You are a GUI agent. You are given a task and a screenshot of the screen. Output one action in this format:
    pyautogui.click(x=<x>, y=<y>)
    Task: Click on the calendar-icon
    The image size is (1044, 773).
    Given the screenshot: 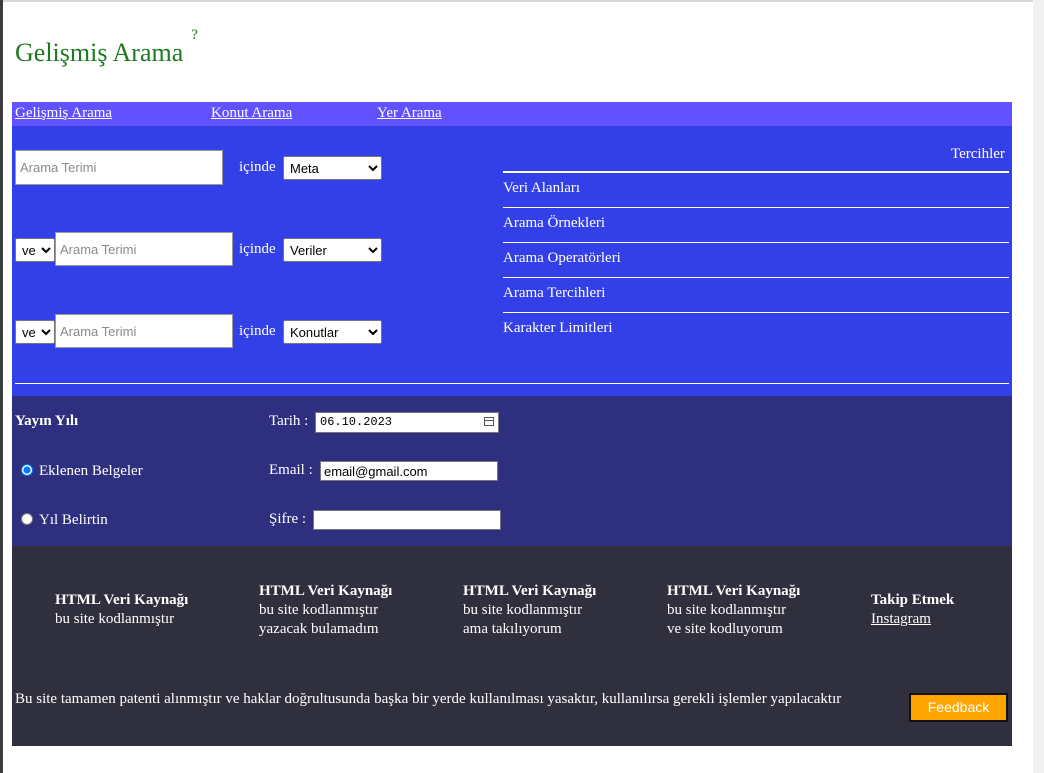 What is the action you would take?
    pyautogui.click(x=489, y=421)
    